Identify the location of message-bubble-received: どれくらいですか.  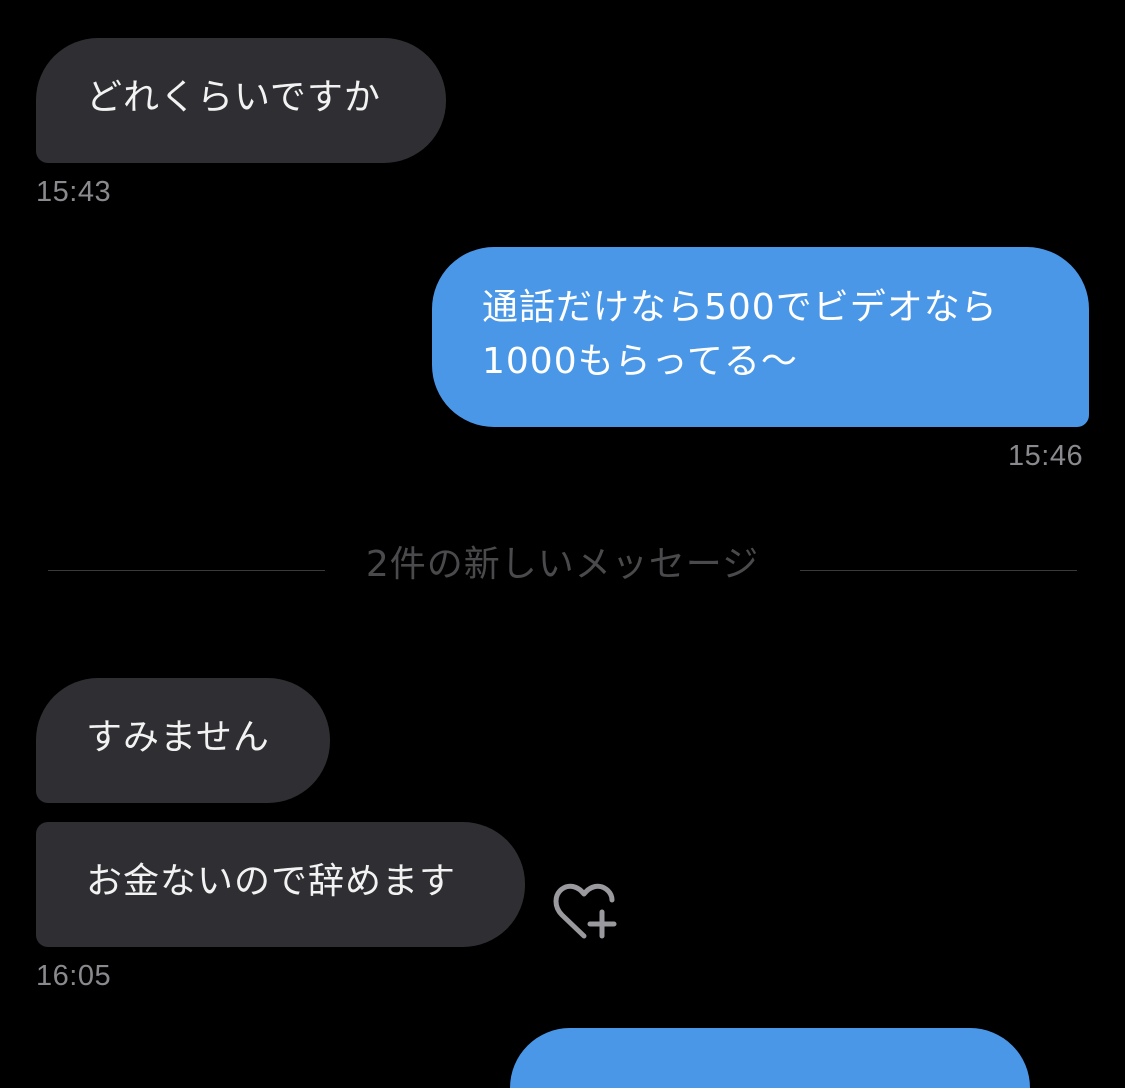
(241, 100).